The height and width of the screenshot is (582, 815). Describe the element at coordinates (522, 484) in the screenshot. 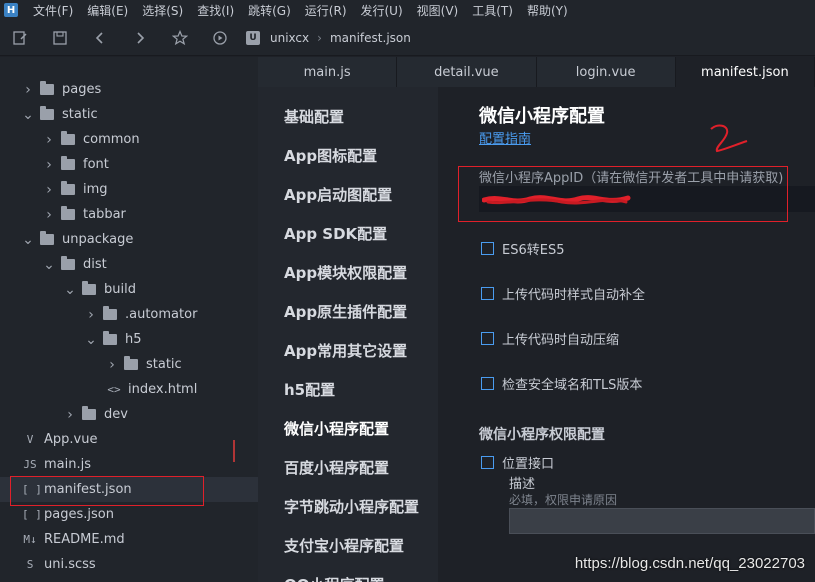

I see `description-label: 描述` at that location.